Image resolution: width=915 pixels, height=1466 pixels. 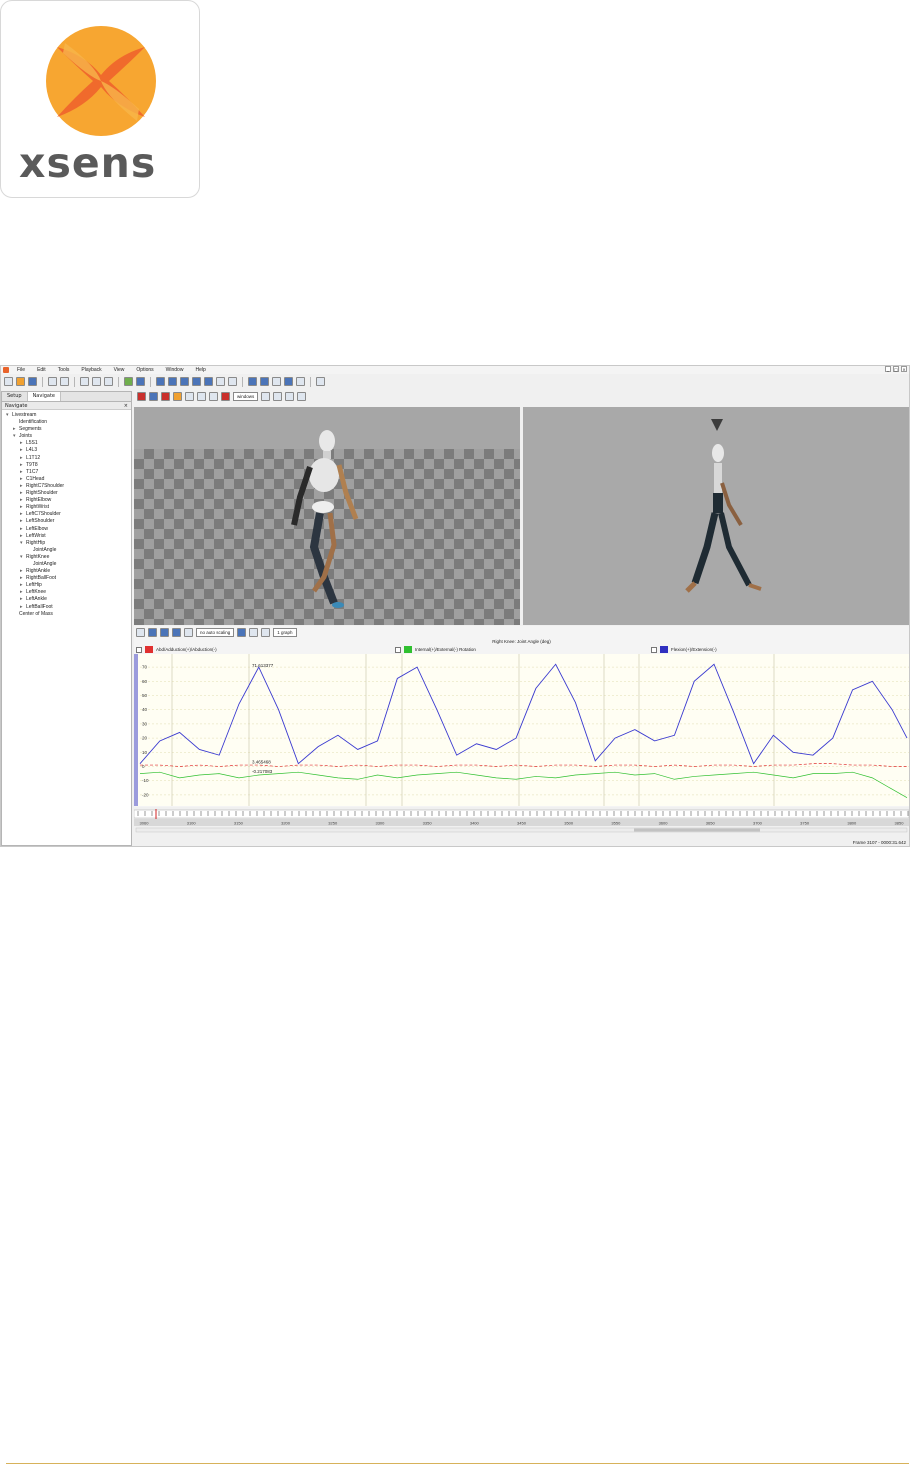 I want to click on graph-count-select: 1 graph, so click(x=285, y=632).